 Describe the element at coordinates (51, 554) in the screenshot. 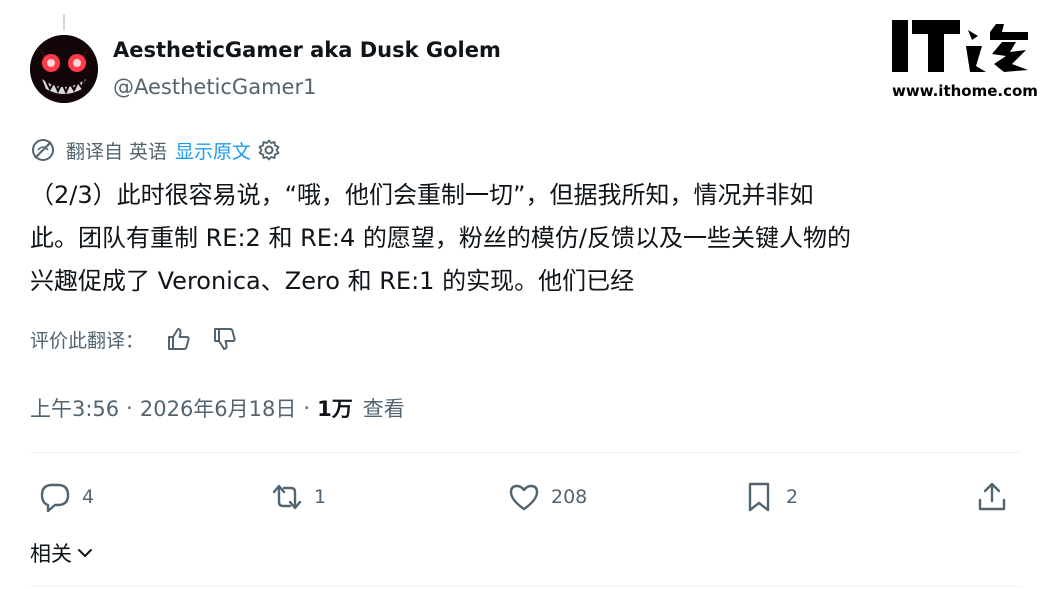

I see `related-label: 相关` at that location.